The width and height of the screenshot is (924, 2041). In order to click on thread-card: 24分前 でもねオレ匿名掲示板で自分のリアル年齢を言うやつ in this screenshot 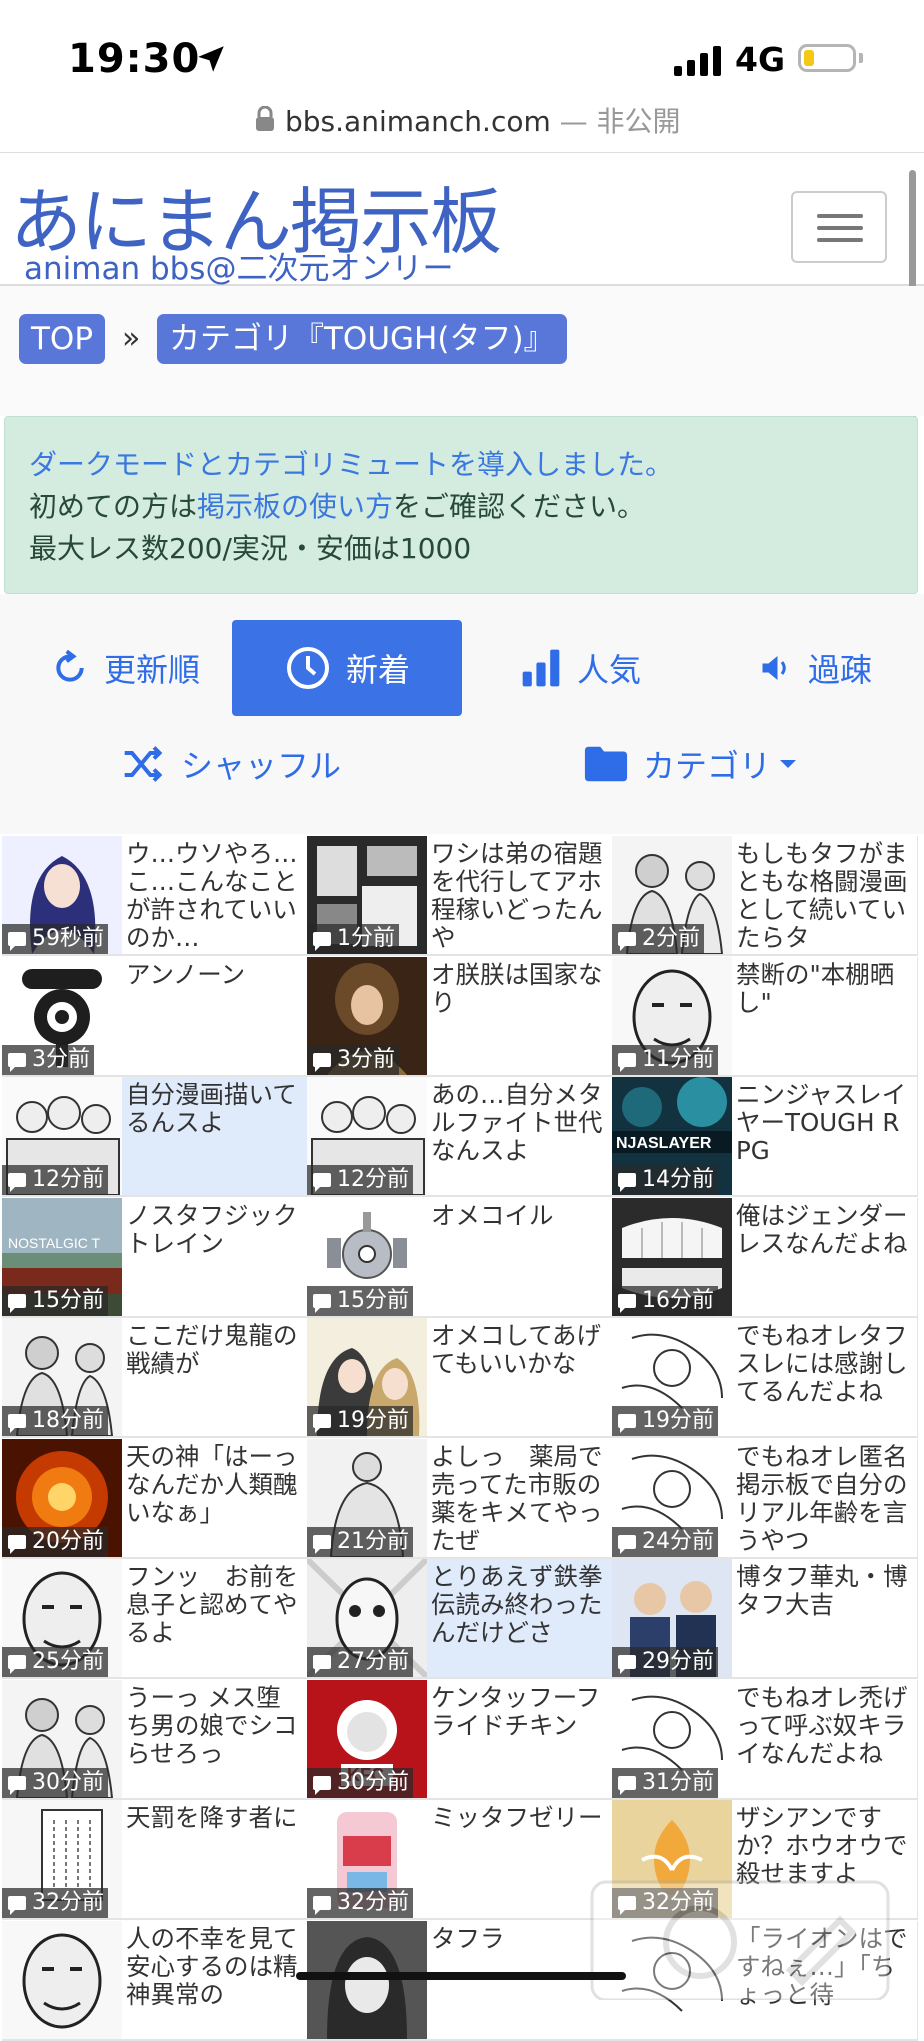, I will do `click(765, 1499)`.